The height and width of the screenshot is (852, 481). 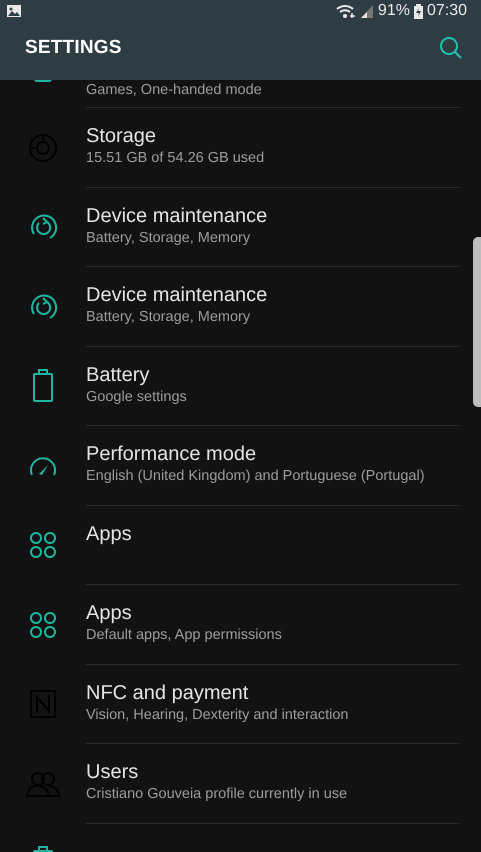 I want to click on setting-title: Battery, so click(x=118, y=374).